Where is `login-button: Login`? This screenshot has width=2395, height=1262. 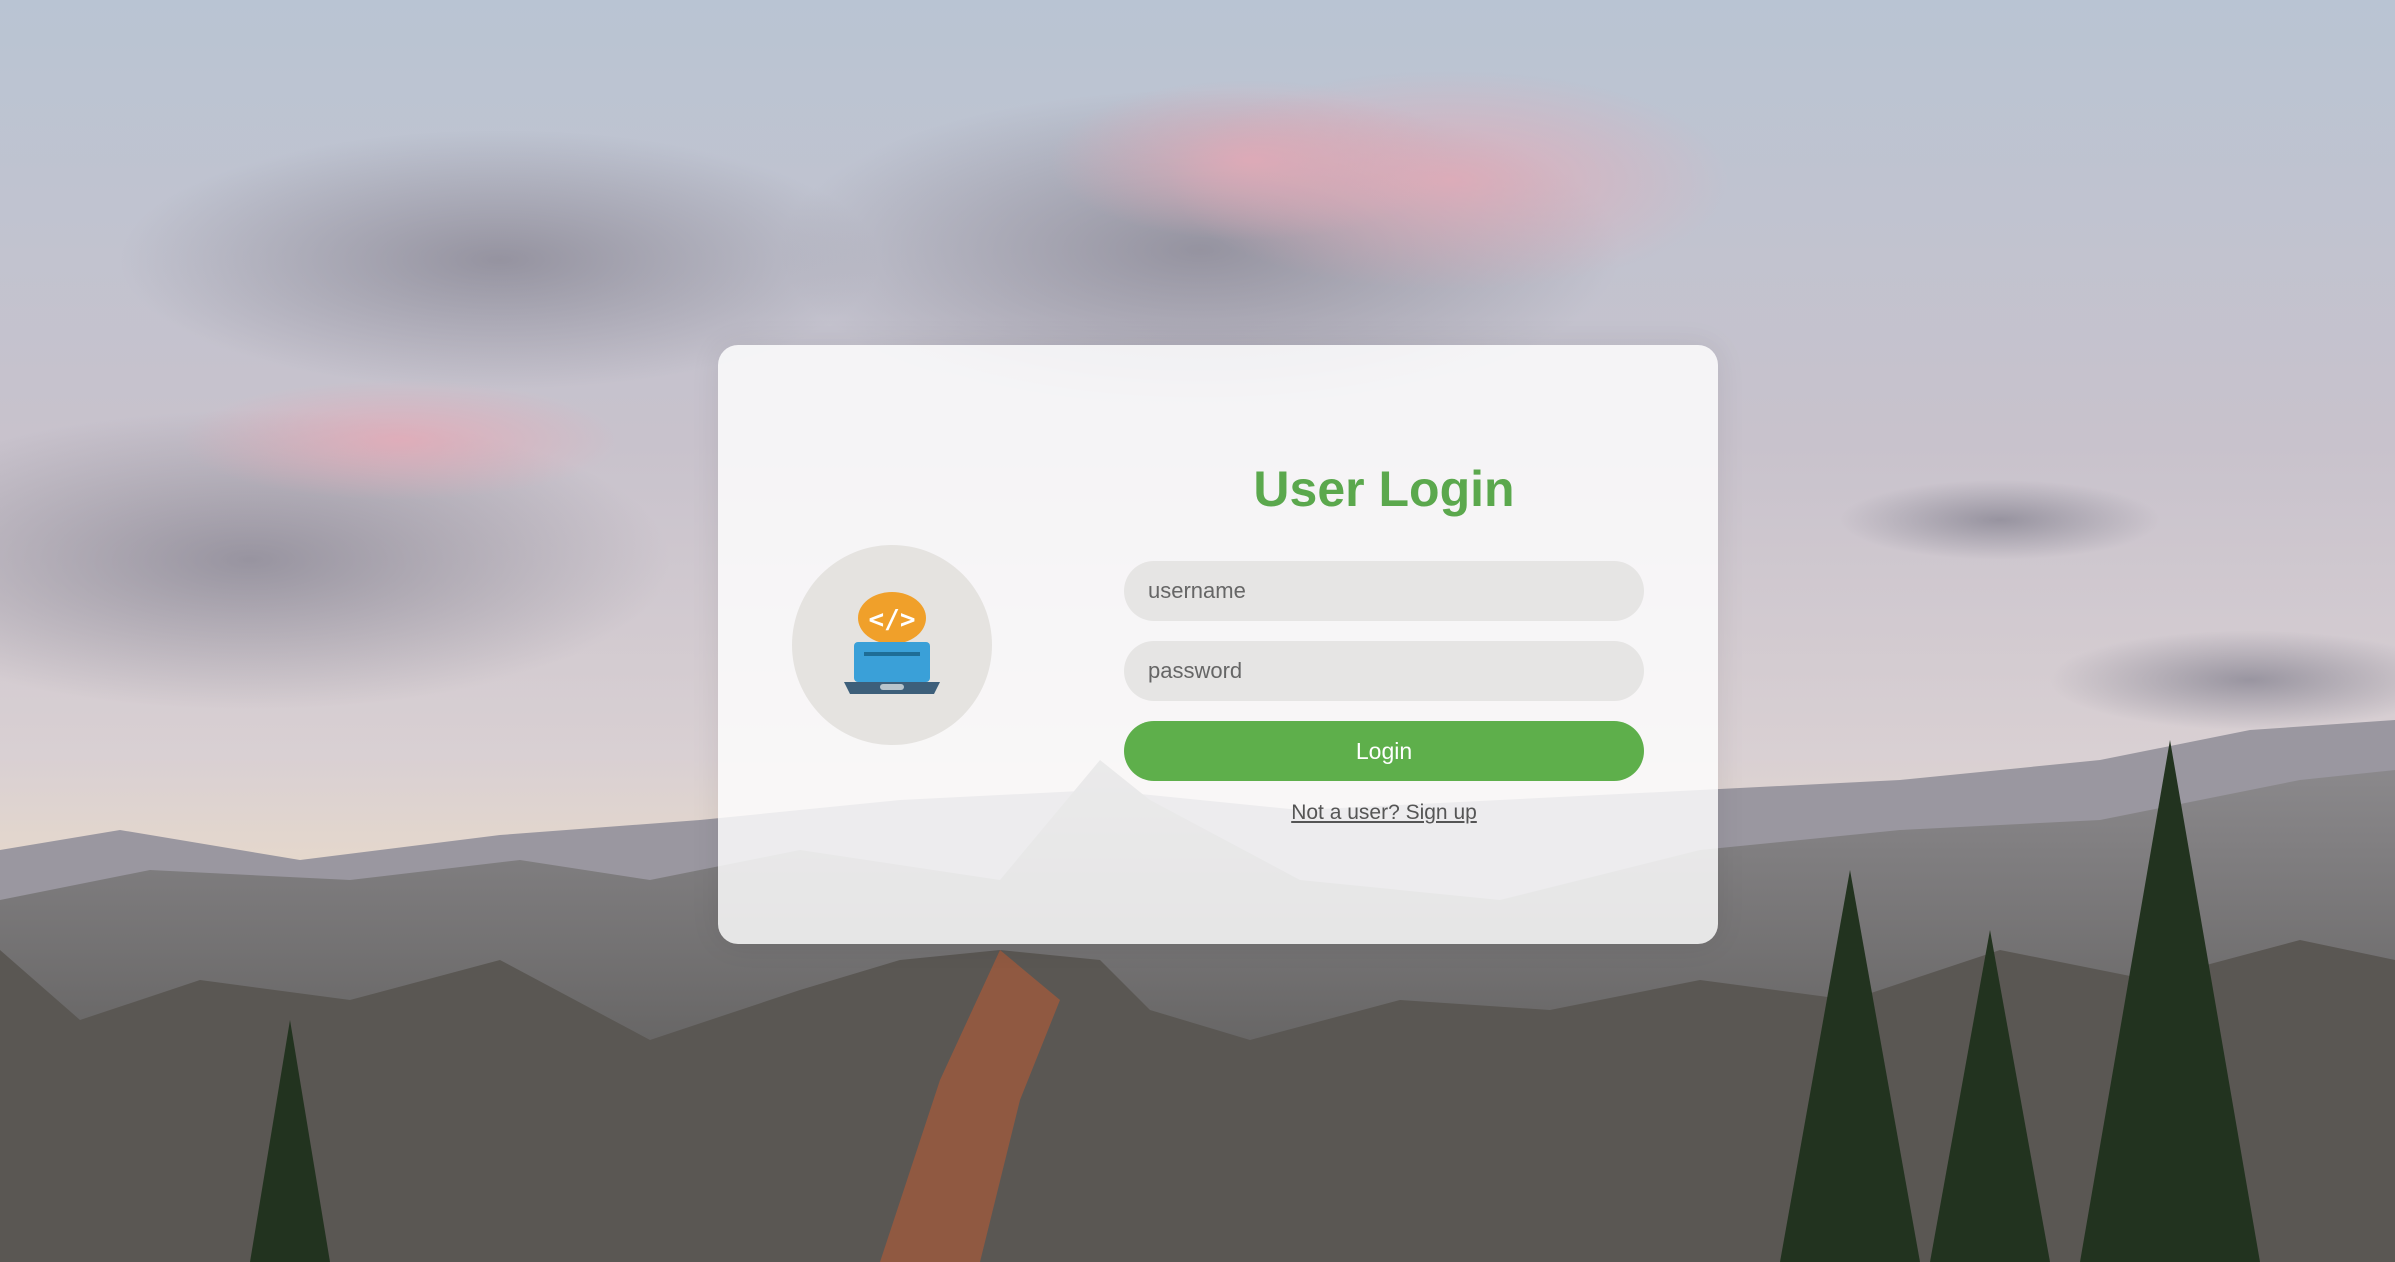
login-button: Login is located at coordinates (1384, 751).